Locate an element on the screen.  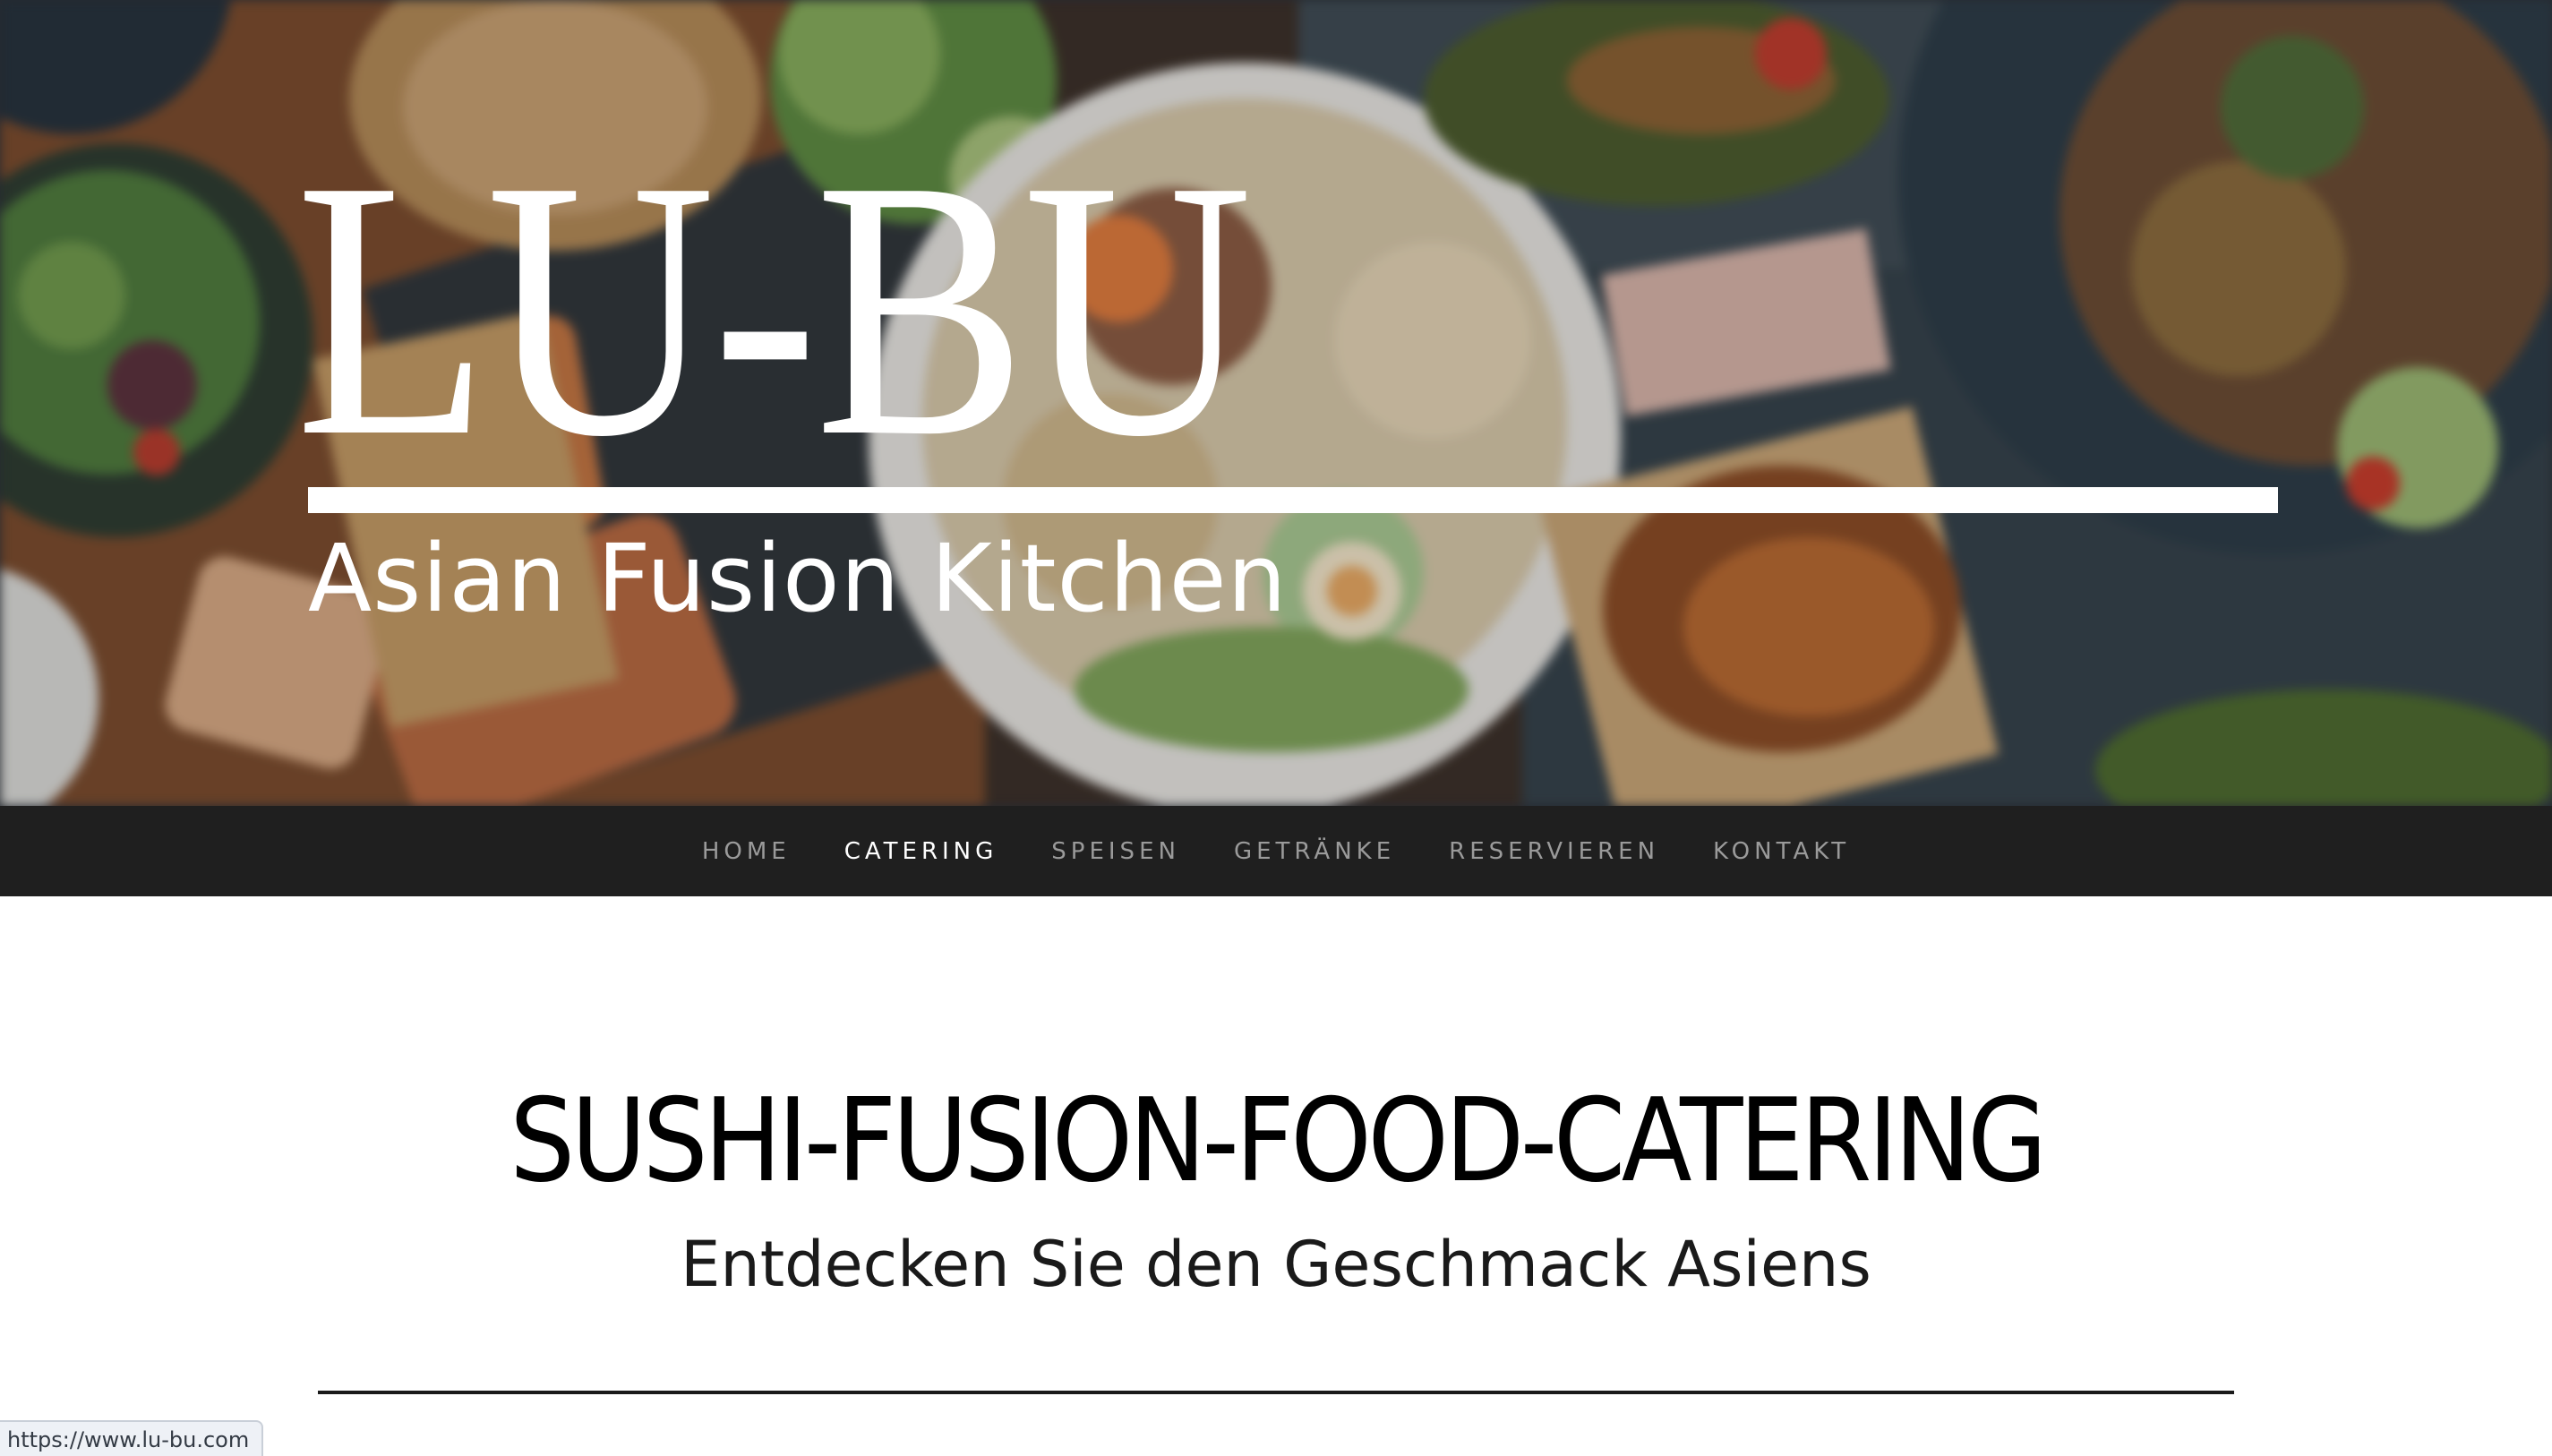
page-title-text: SUSHI-FUSION-FOOD-CATERING is located at coordinates (1278, 1141).